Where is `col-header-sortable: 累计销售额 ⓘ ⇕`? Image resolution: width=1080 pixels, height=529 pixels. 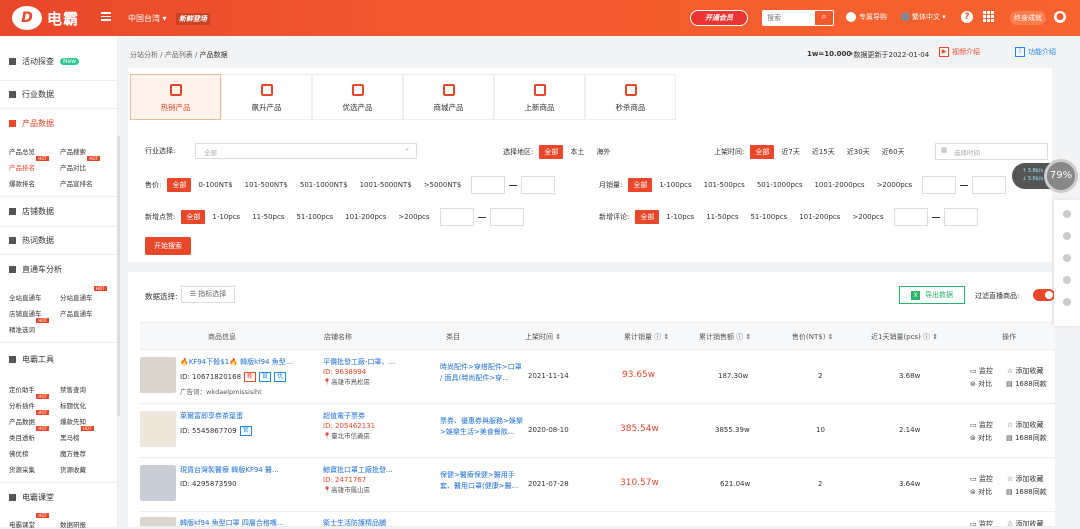
col-header-sortable: 累计销售额 ⓘ ⇕ is located at coordinates (725, 337).